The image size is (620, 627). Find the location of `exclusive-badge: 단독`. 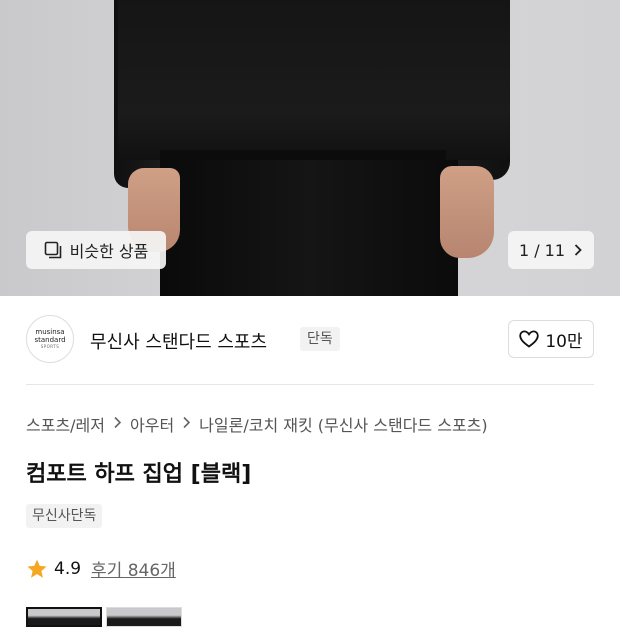

exclusive-badge: 단독 is located at coordinates (320, 339).